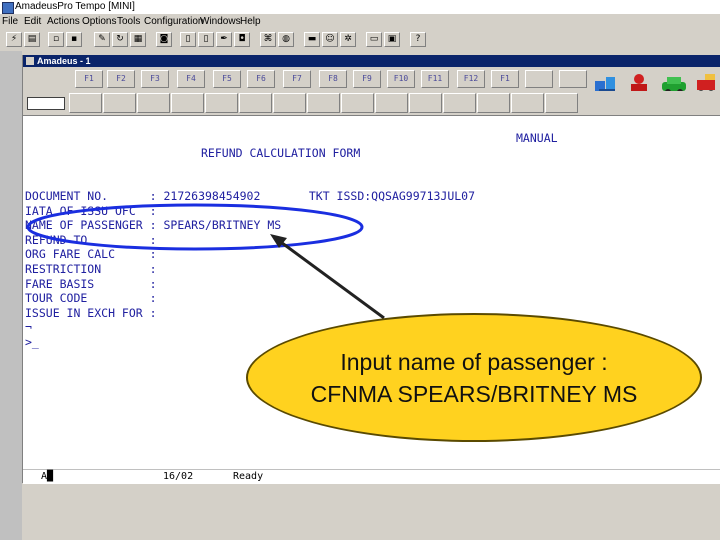  I want to click on clipboard-icon: ▦, so click(138, 39).